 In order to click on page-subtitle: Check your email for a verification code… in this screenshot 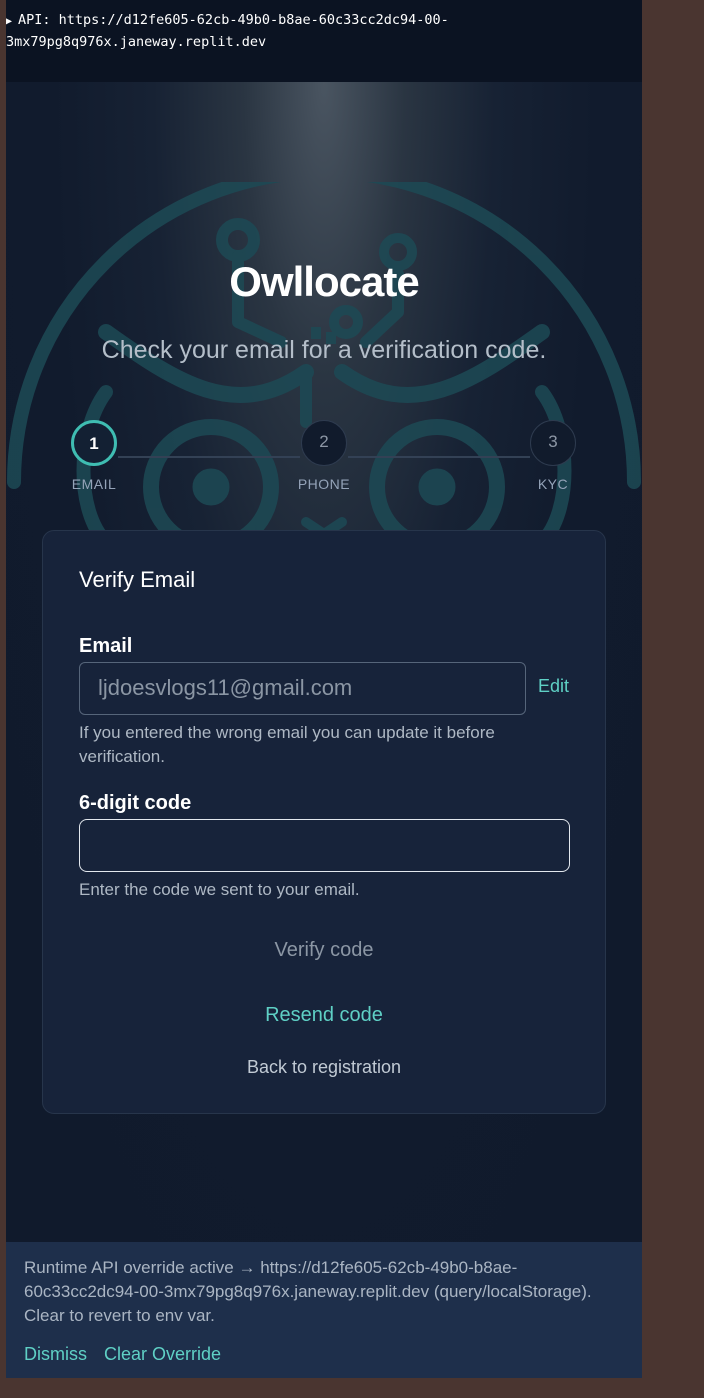, I will do `click(324, 350)`.